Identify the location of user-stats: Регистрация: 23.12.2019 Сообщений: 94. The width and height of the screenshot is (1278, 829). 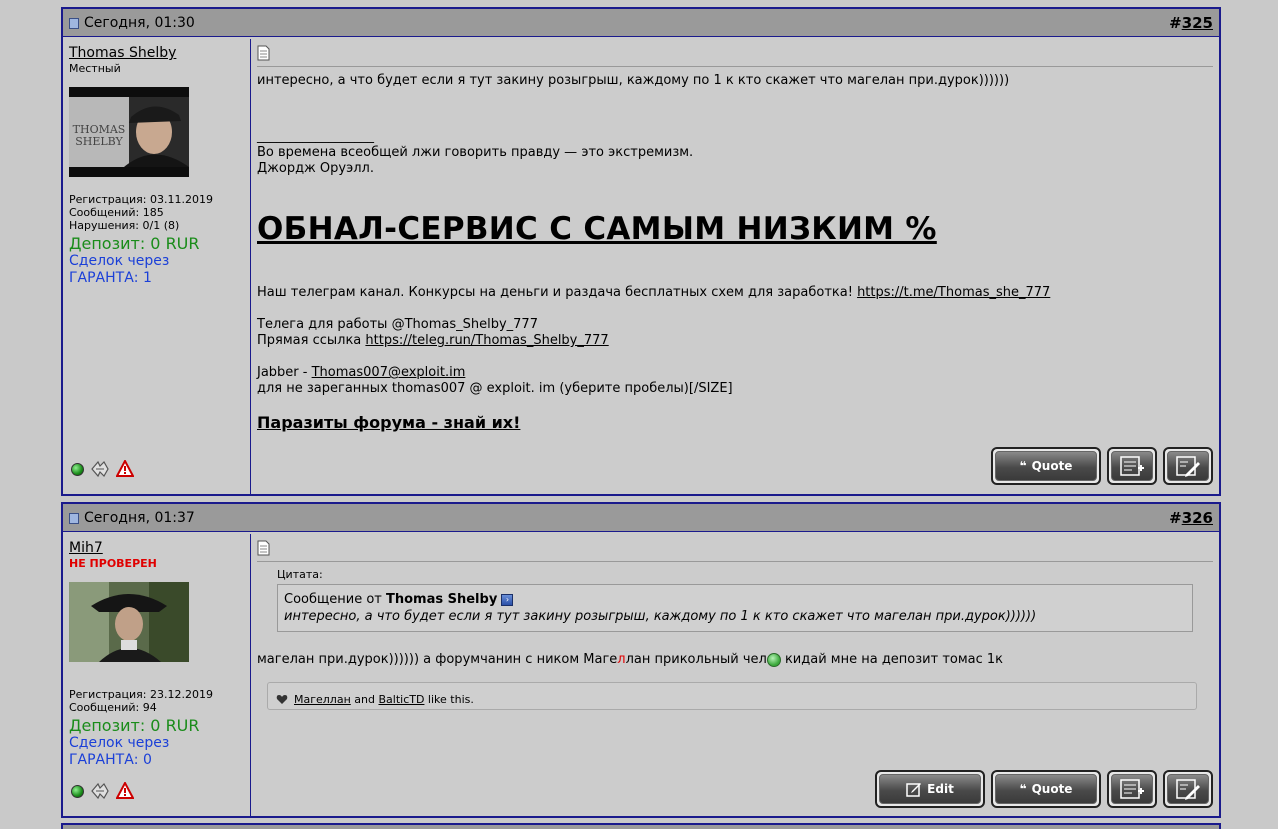
(159, 701).